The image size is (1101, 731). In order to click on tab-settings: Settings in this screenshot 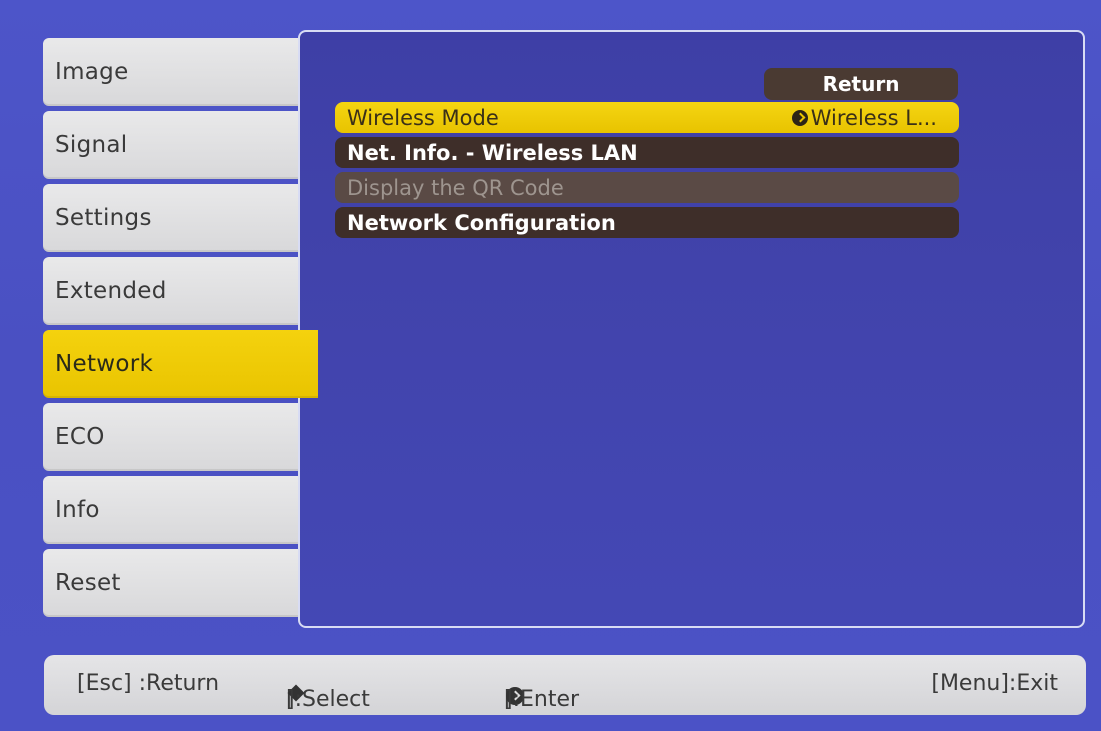, I will do `click(178, 218)`.